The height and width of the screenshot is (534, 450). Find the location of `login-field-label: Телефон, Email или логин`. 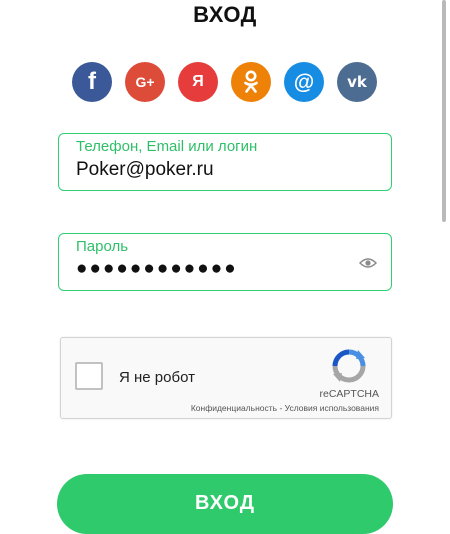

login-field-label: Телефон, Email или логин is located at coordinates (167, 146).